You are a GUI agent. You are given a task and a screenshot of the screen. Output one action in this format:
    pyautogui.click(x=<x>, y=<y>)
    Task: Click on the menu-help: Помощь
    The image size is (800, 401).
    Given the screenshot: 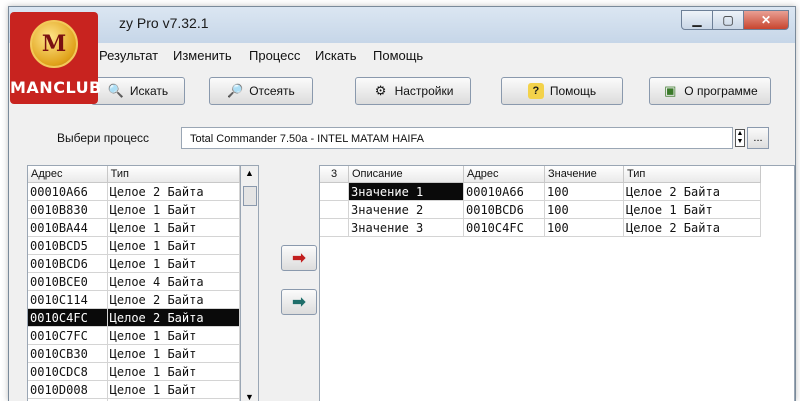 What is the action you would take?
    pyautogui.click(x=398, y=55)
    